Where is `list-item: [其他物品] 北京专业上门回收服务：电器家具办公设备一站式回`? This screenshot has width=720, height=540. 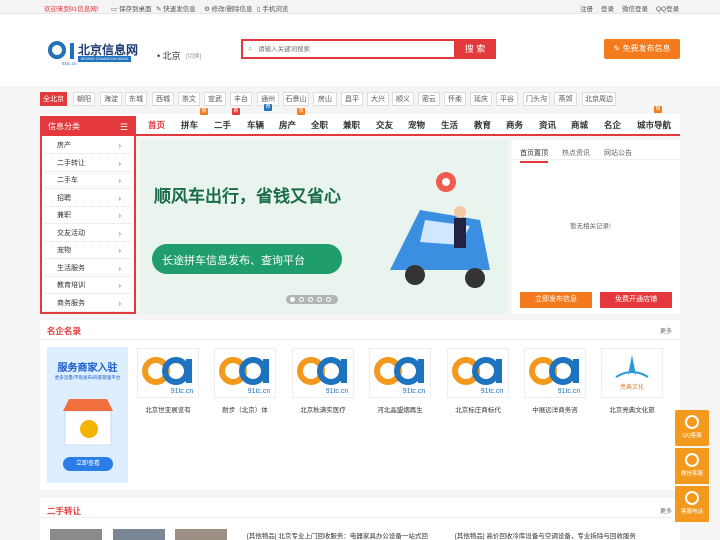 list-item: [其他物品] 北京专业上门回收服务：电器家具办公设备一站式回 is located at coordinates (337, 535).